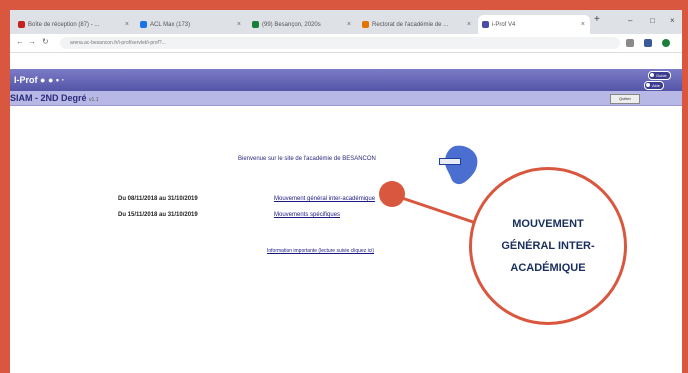  Describe the element at coordinates (392, 194) in the screenshot. I see `highlight-marker` at that location.